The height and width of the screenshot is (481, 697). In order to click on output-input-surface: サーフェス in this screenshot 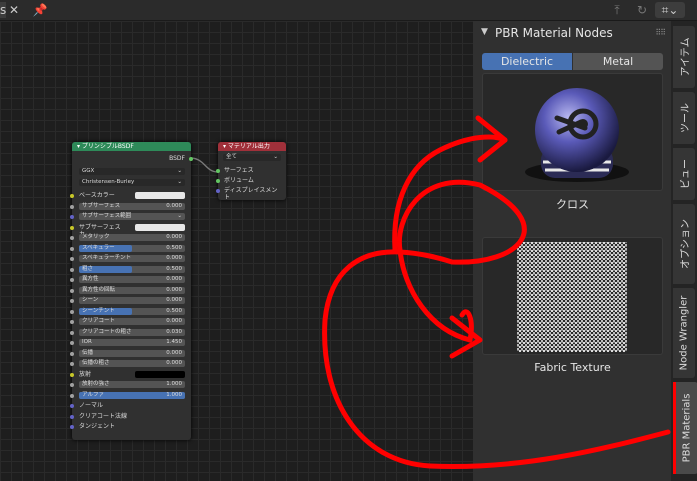, I will do `click(248, 170)`.